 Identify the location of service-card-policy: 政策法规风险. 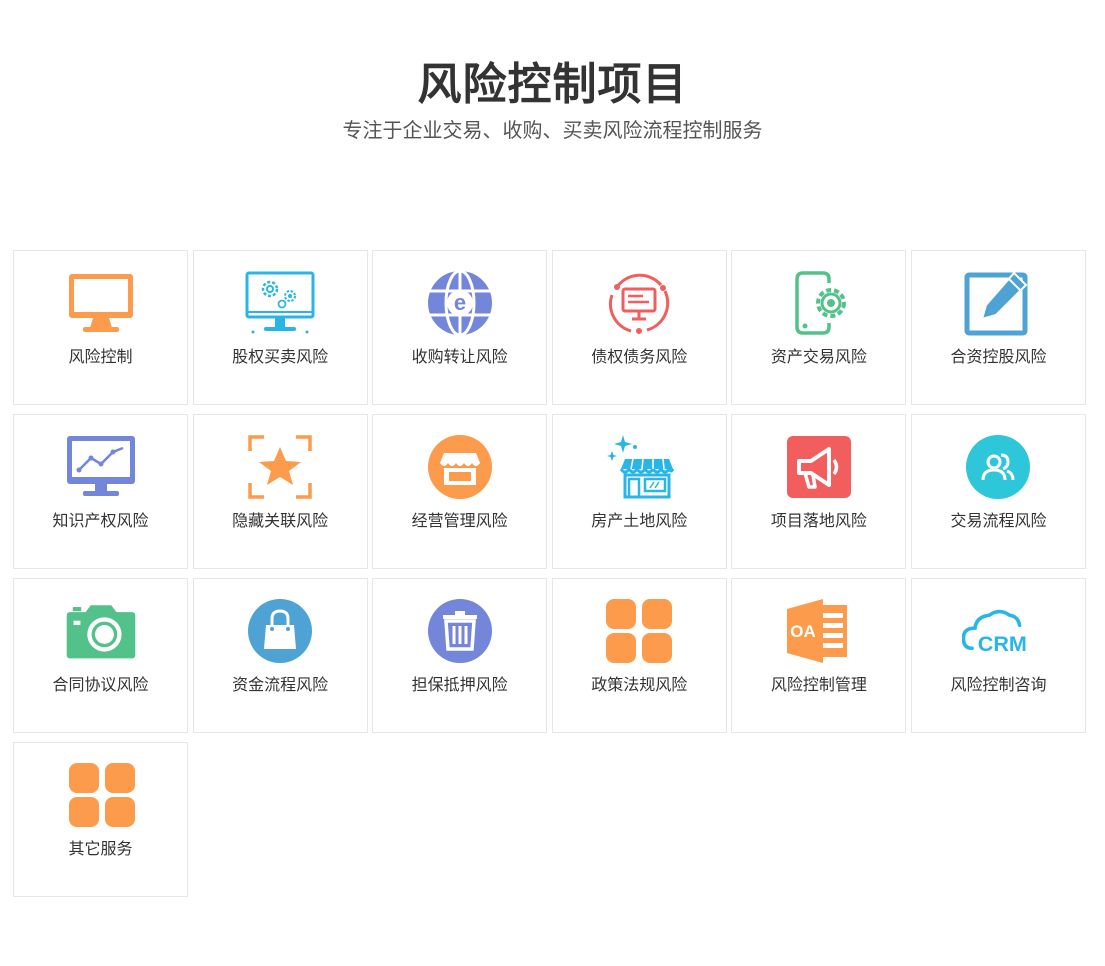
(639, 655).